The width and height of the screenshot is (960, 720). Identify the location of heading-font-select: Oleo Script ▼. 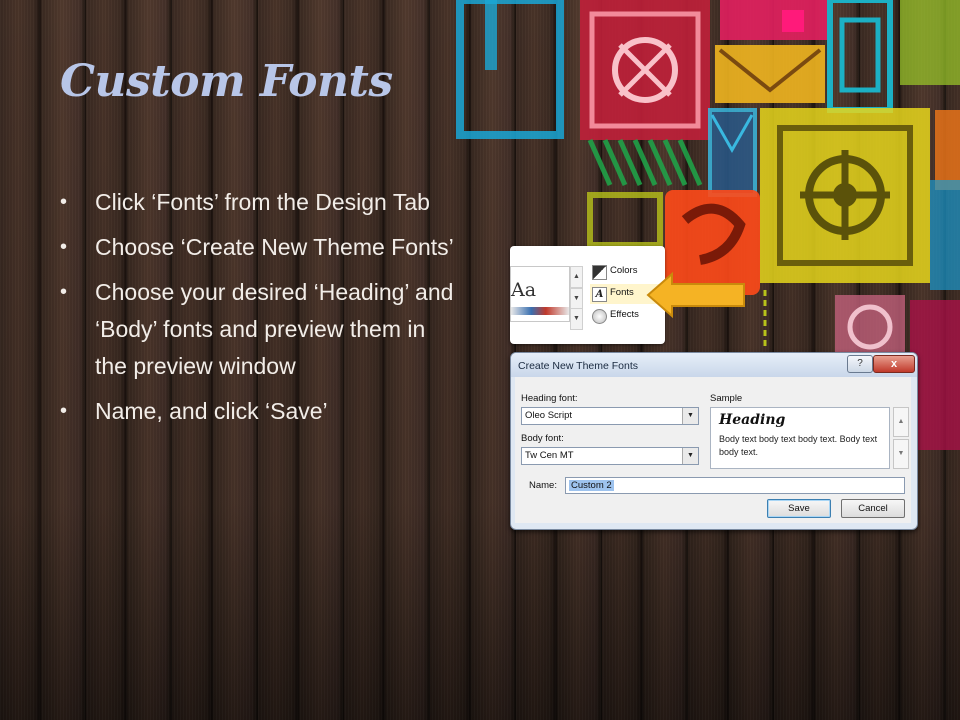
(610, 416).